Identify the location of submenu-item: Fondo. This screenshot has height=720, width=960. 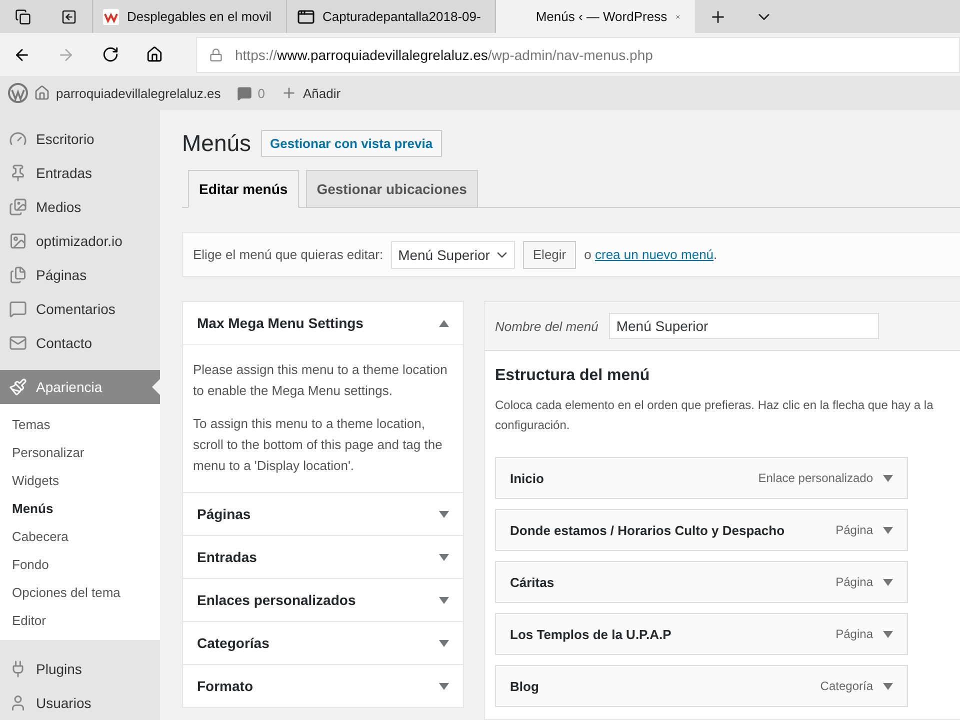
(80, 564).